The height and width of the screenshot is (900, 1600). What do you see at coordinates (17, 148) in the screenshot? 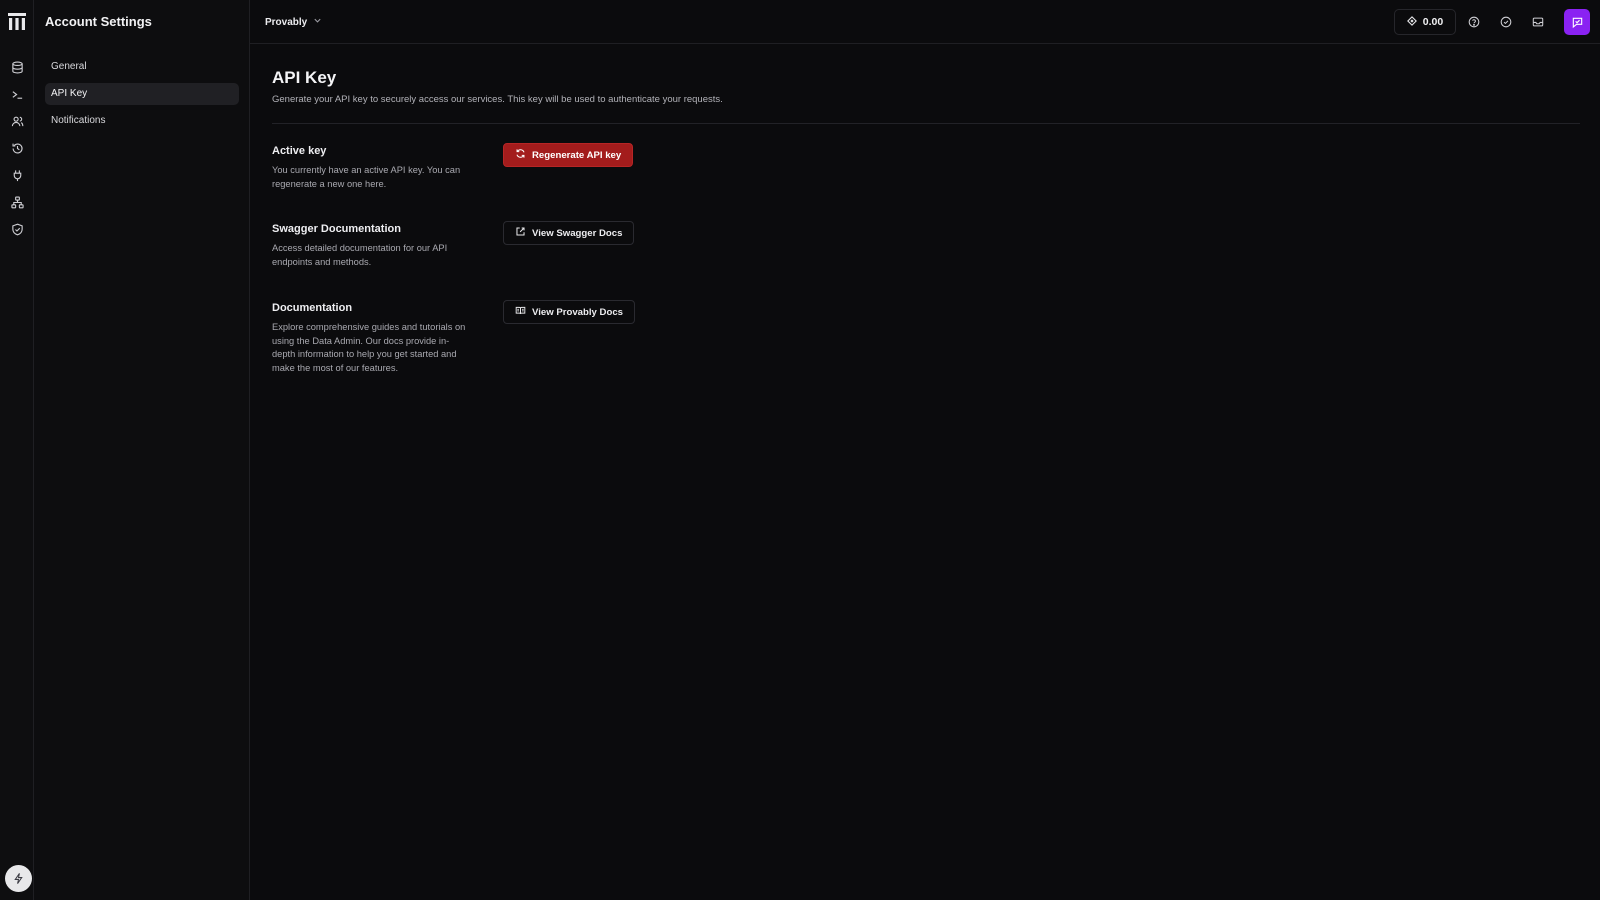
I see `history-icon` at bounding box center [17, 148].